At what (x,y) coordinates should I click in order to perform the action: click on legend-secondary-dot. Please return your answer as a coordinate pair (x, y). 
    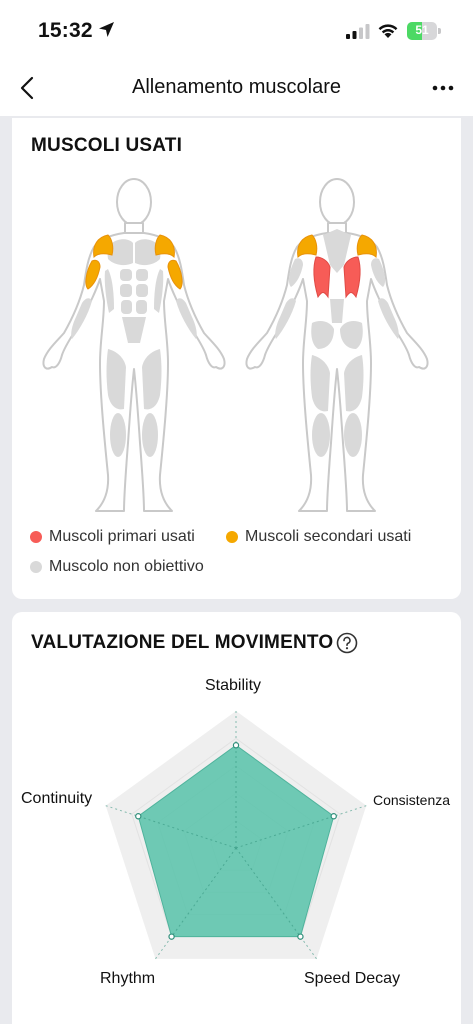
    Looking at the image, I should click on (232, 537).